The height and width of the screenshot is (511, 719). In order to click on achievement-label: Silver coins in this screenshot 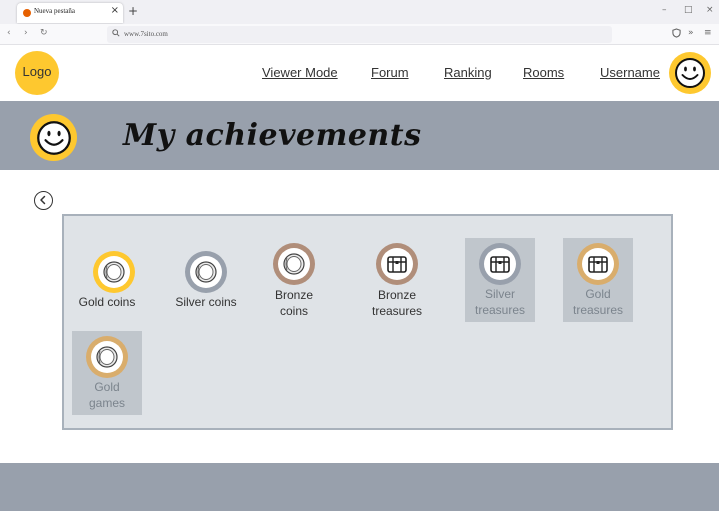, I will do `click(206, 302)`.